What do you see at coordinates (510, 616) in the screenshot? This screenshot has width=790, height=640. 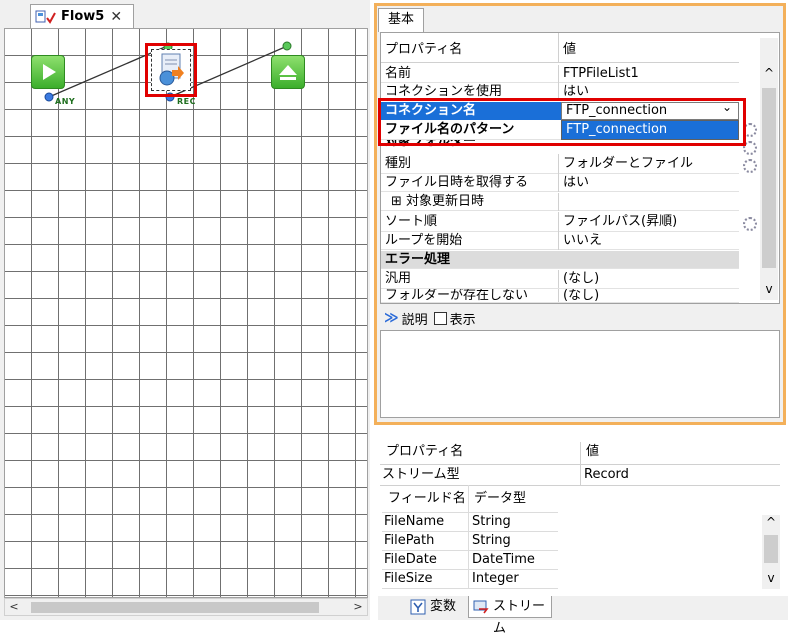 I see `tab-streams: ストリーム` at bounding box center [510, 616].